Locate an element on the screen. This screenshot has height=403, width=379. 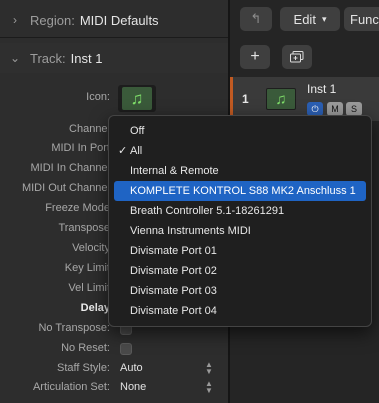
functions-menu-button: Func is located at coordinates (361, 19).